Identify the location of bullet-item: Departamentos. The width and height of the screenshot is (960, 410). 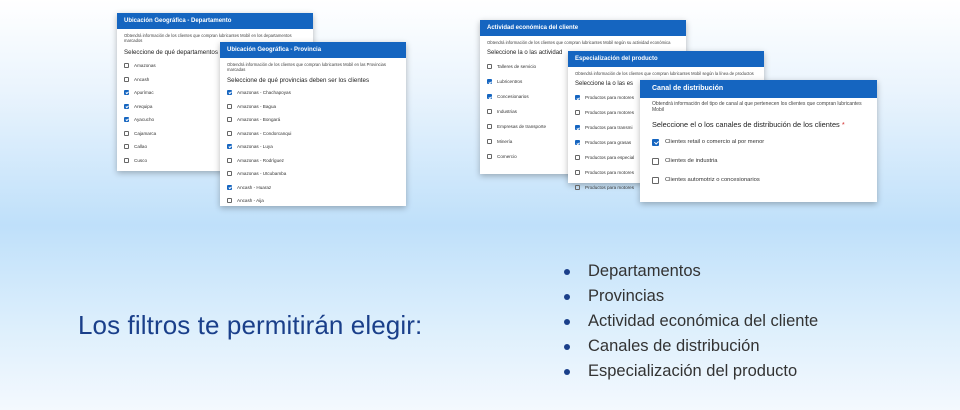
(691, 271).